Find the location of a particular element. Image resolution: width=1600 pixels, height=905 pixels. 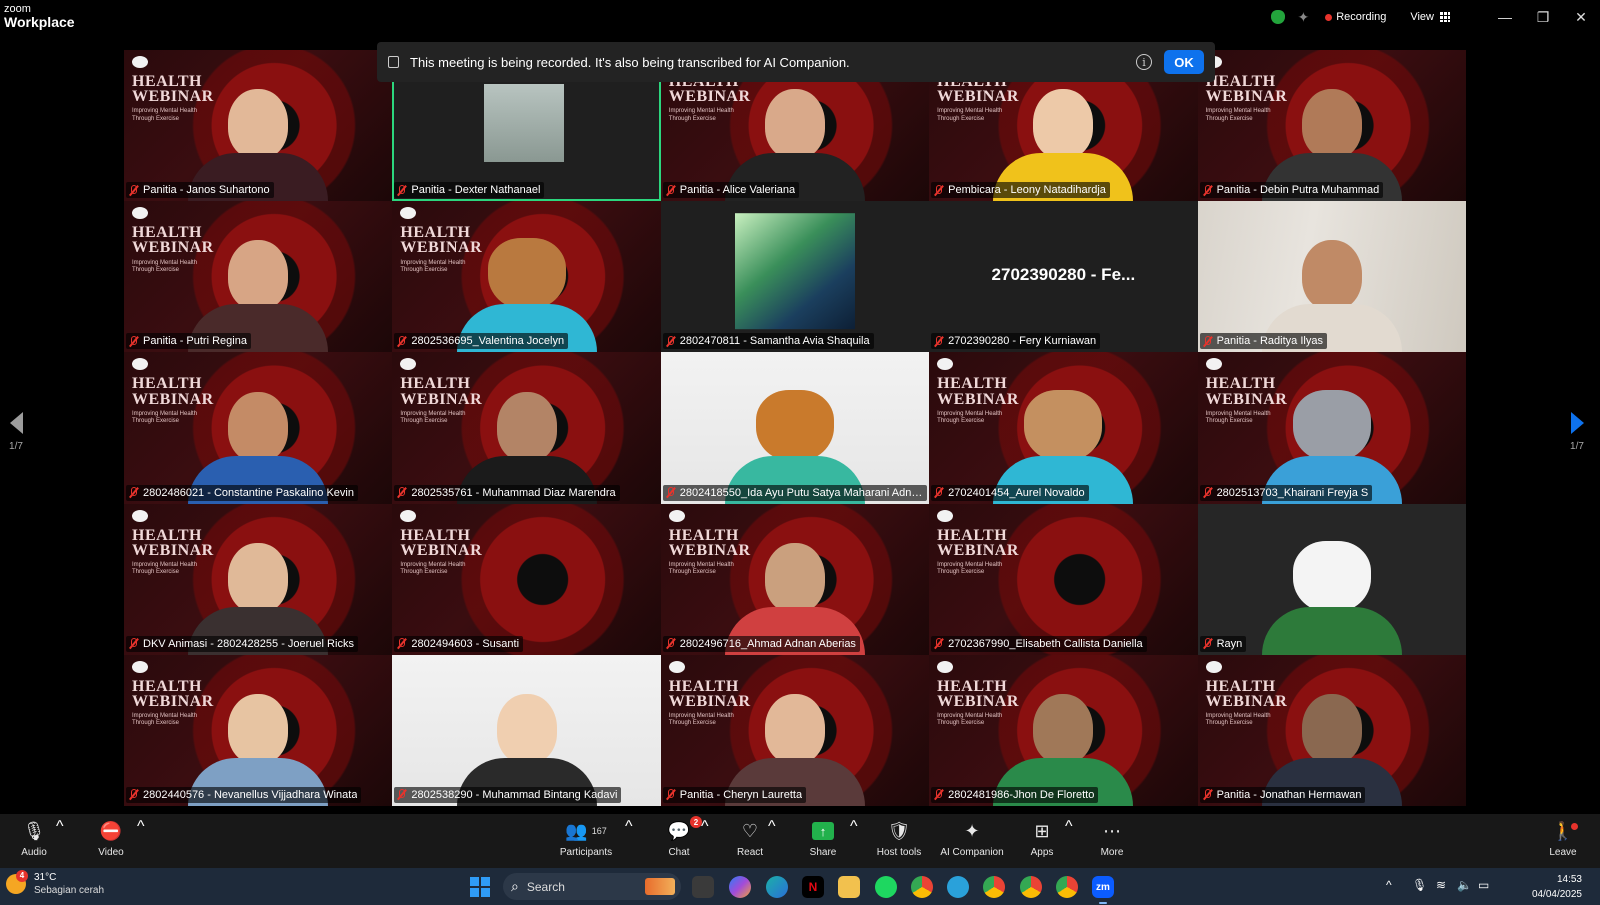

participant-nameplate: Panitia - Debin Putra Muhammad is located at coordinates (1291, 190).